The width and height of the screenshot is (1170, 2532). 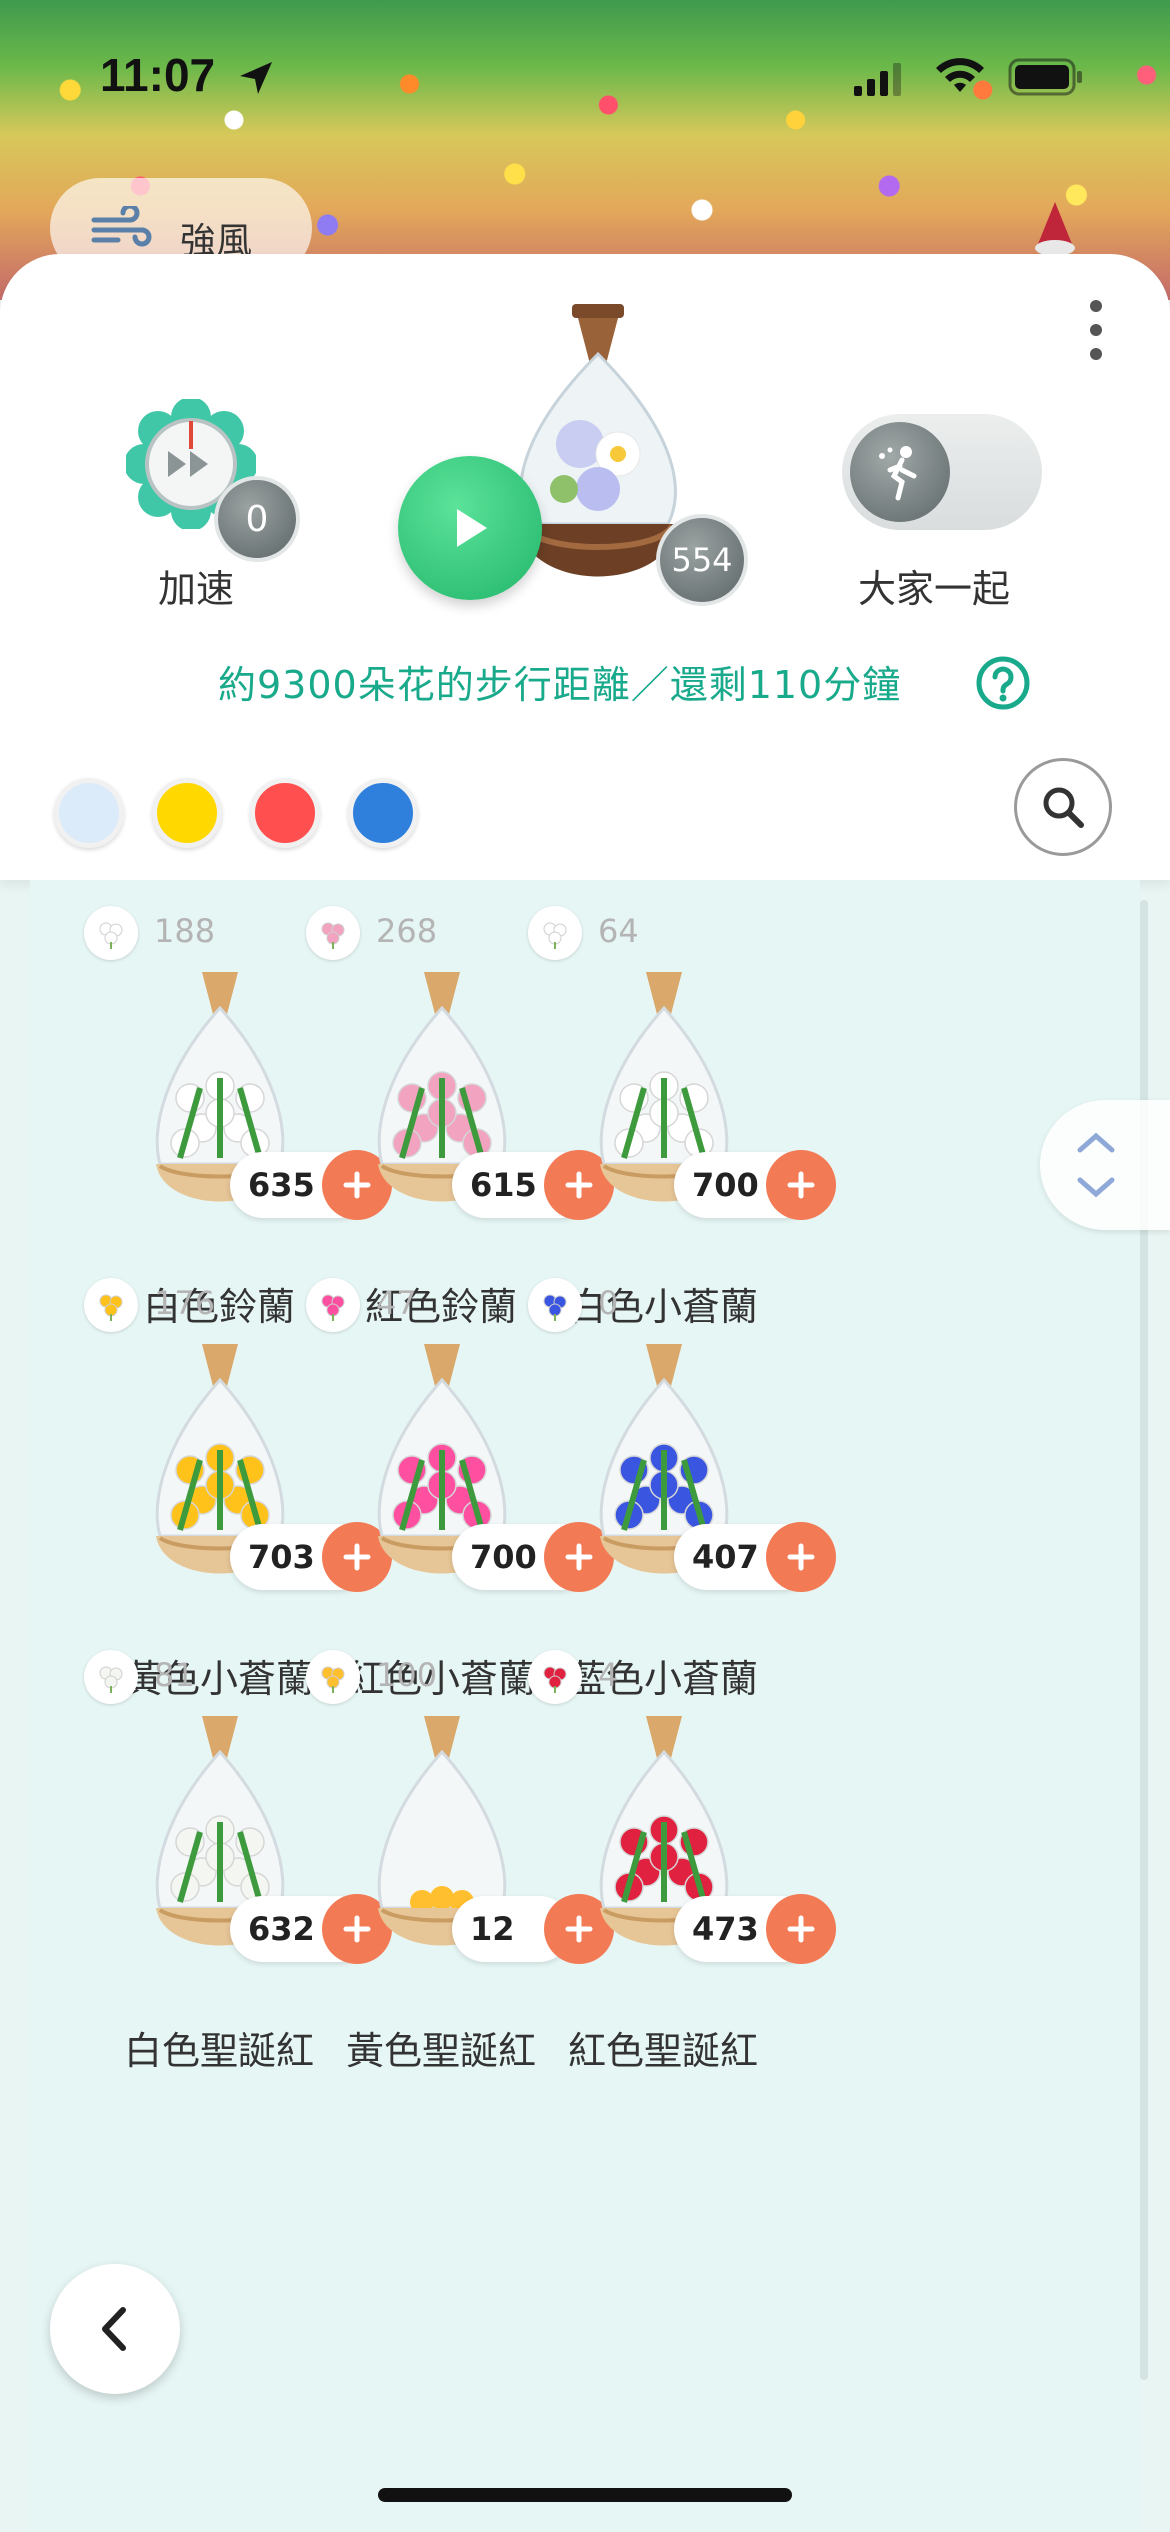 What do you see at coordinates (934, 589) in the screenshot?
I see `together-label: 大家一起` at bounding box center [934, 589].